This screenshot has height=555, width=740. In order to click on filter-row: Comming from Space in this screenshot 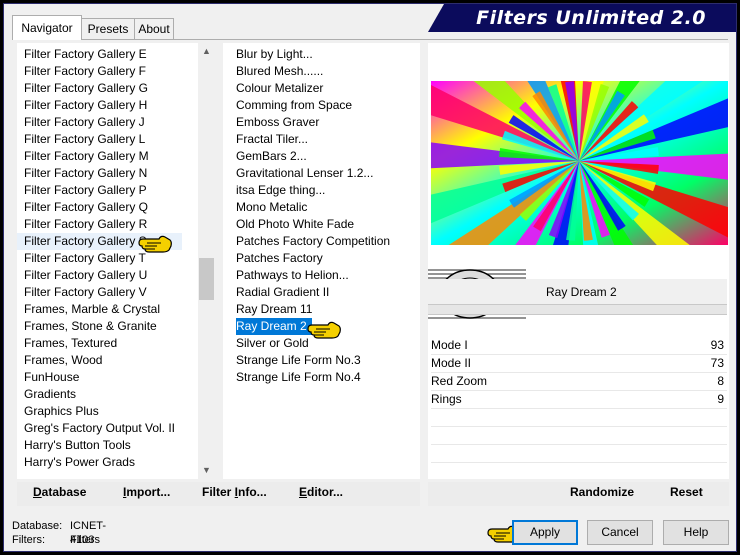, I will do `click(309, 105)`.